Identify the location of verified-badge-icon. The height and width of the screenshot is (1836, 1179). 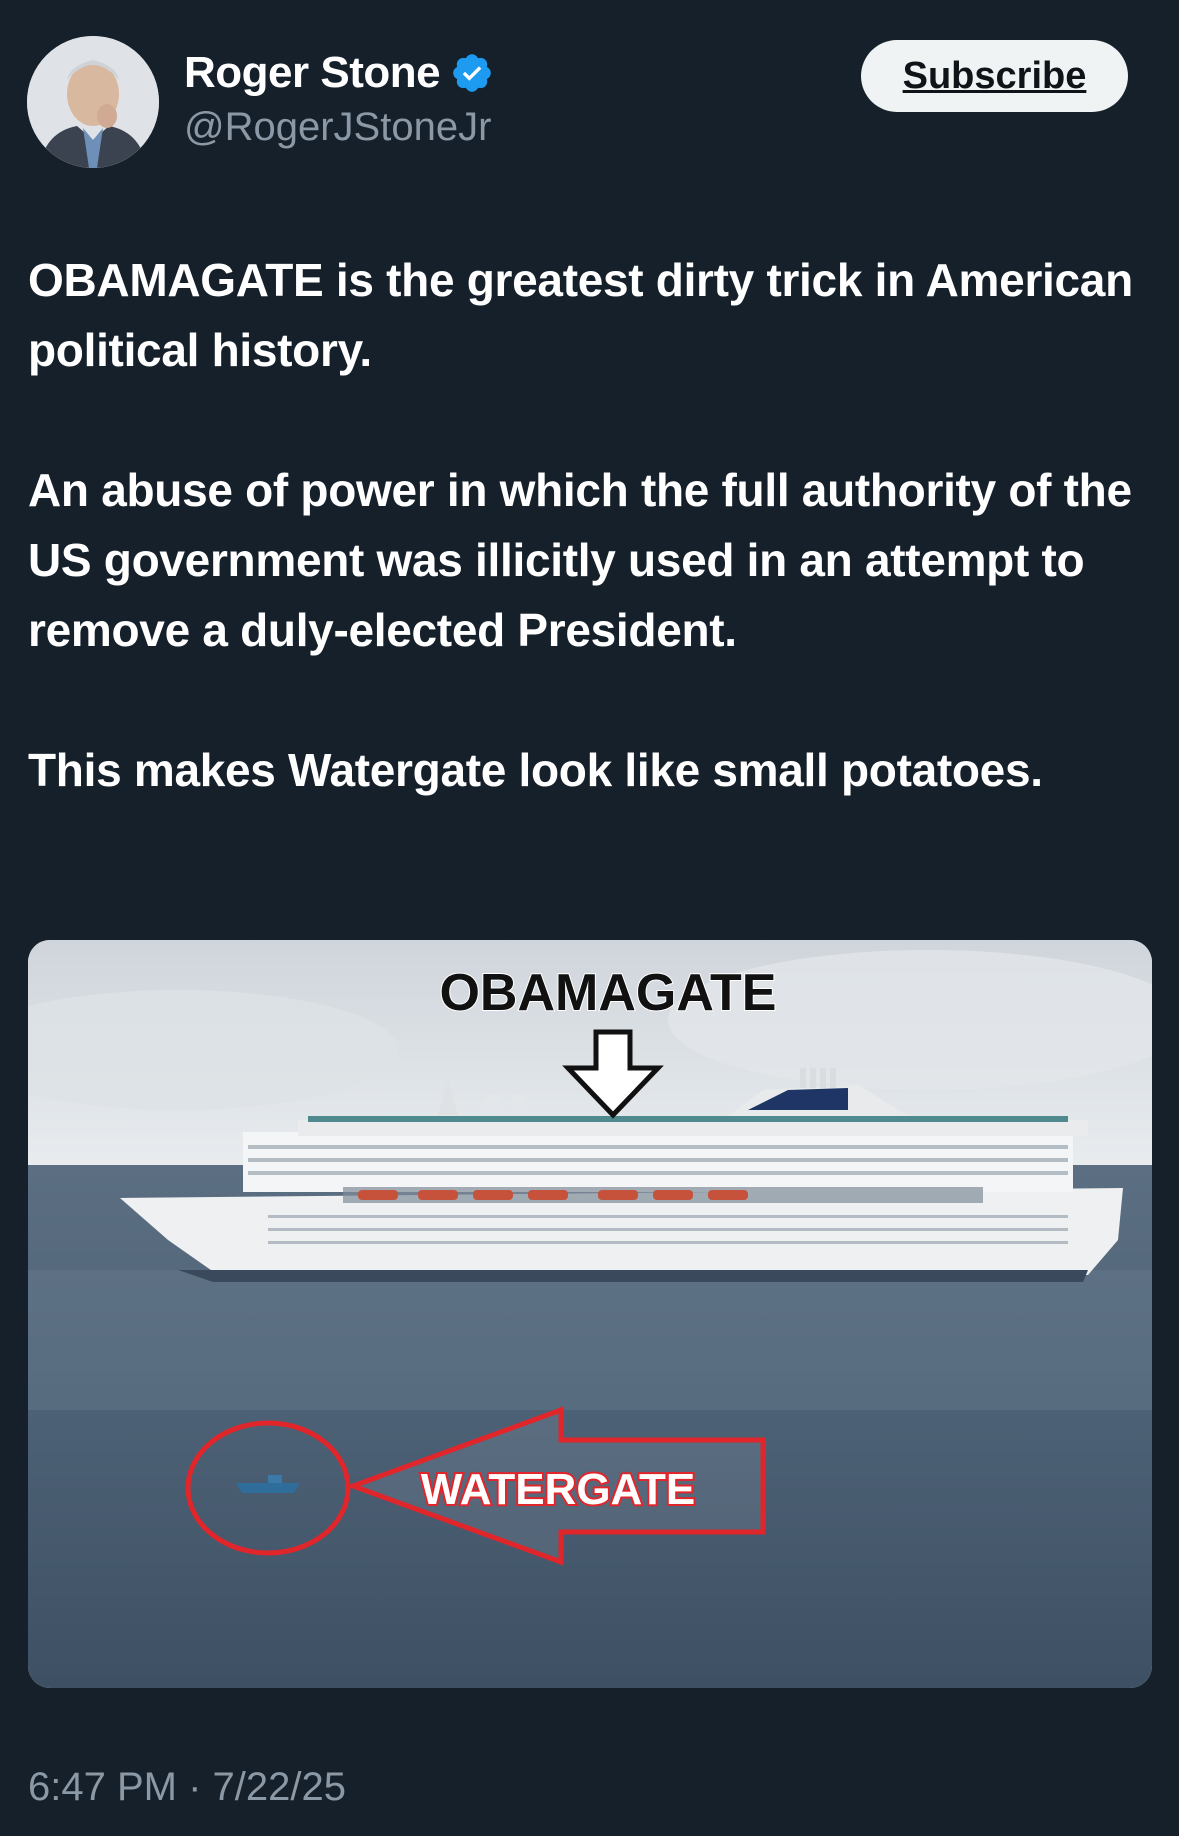
(472, 73).